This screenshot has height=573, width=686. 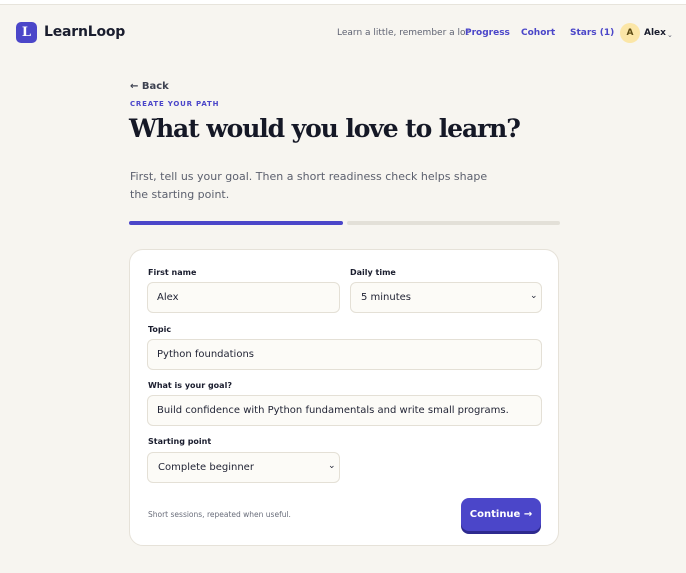 I want to click on window-top-edge, so click(x=343, y=2).